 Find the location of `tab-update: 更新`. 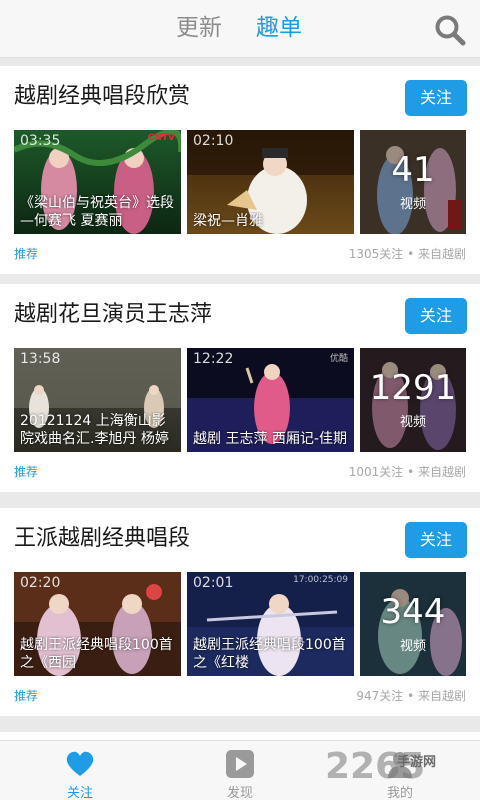

tab-update: 更新 is located at coordinates (199, 28).